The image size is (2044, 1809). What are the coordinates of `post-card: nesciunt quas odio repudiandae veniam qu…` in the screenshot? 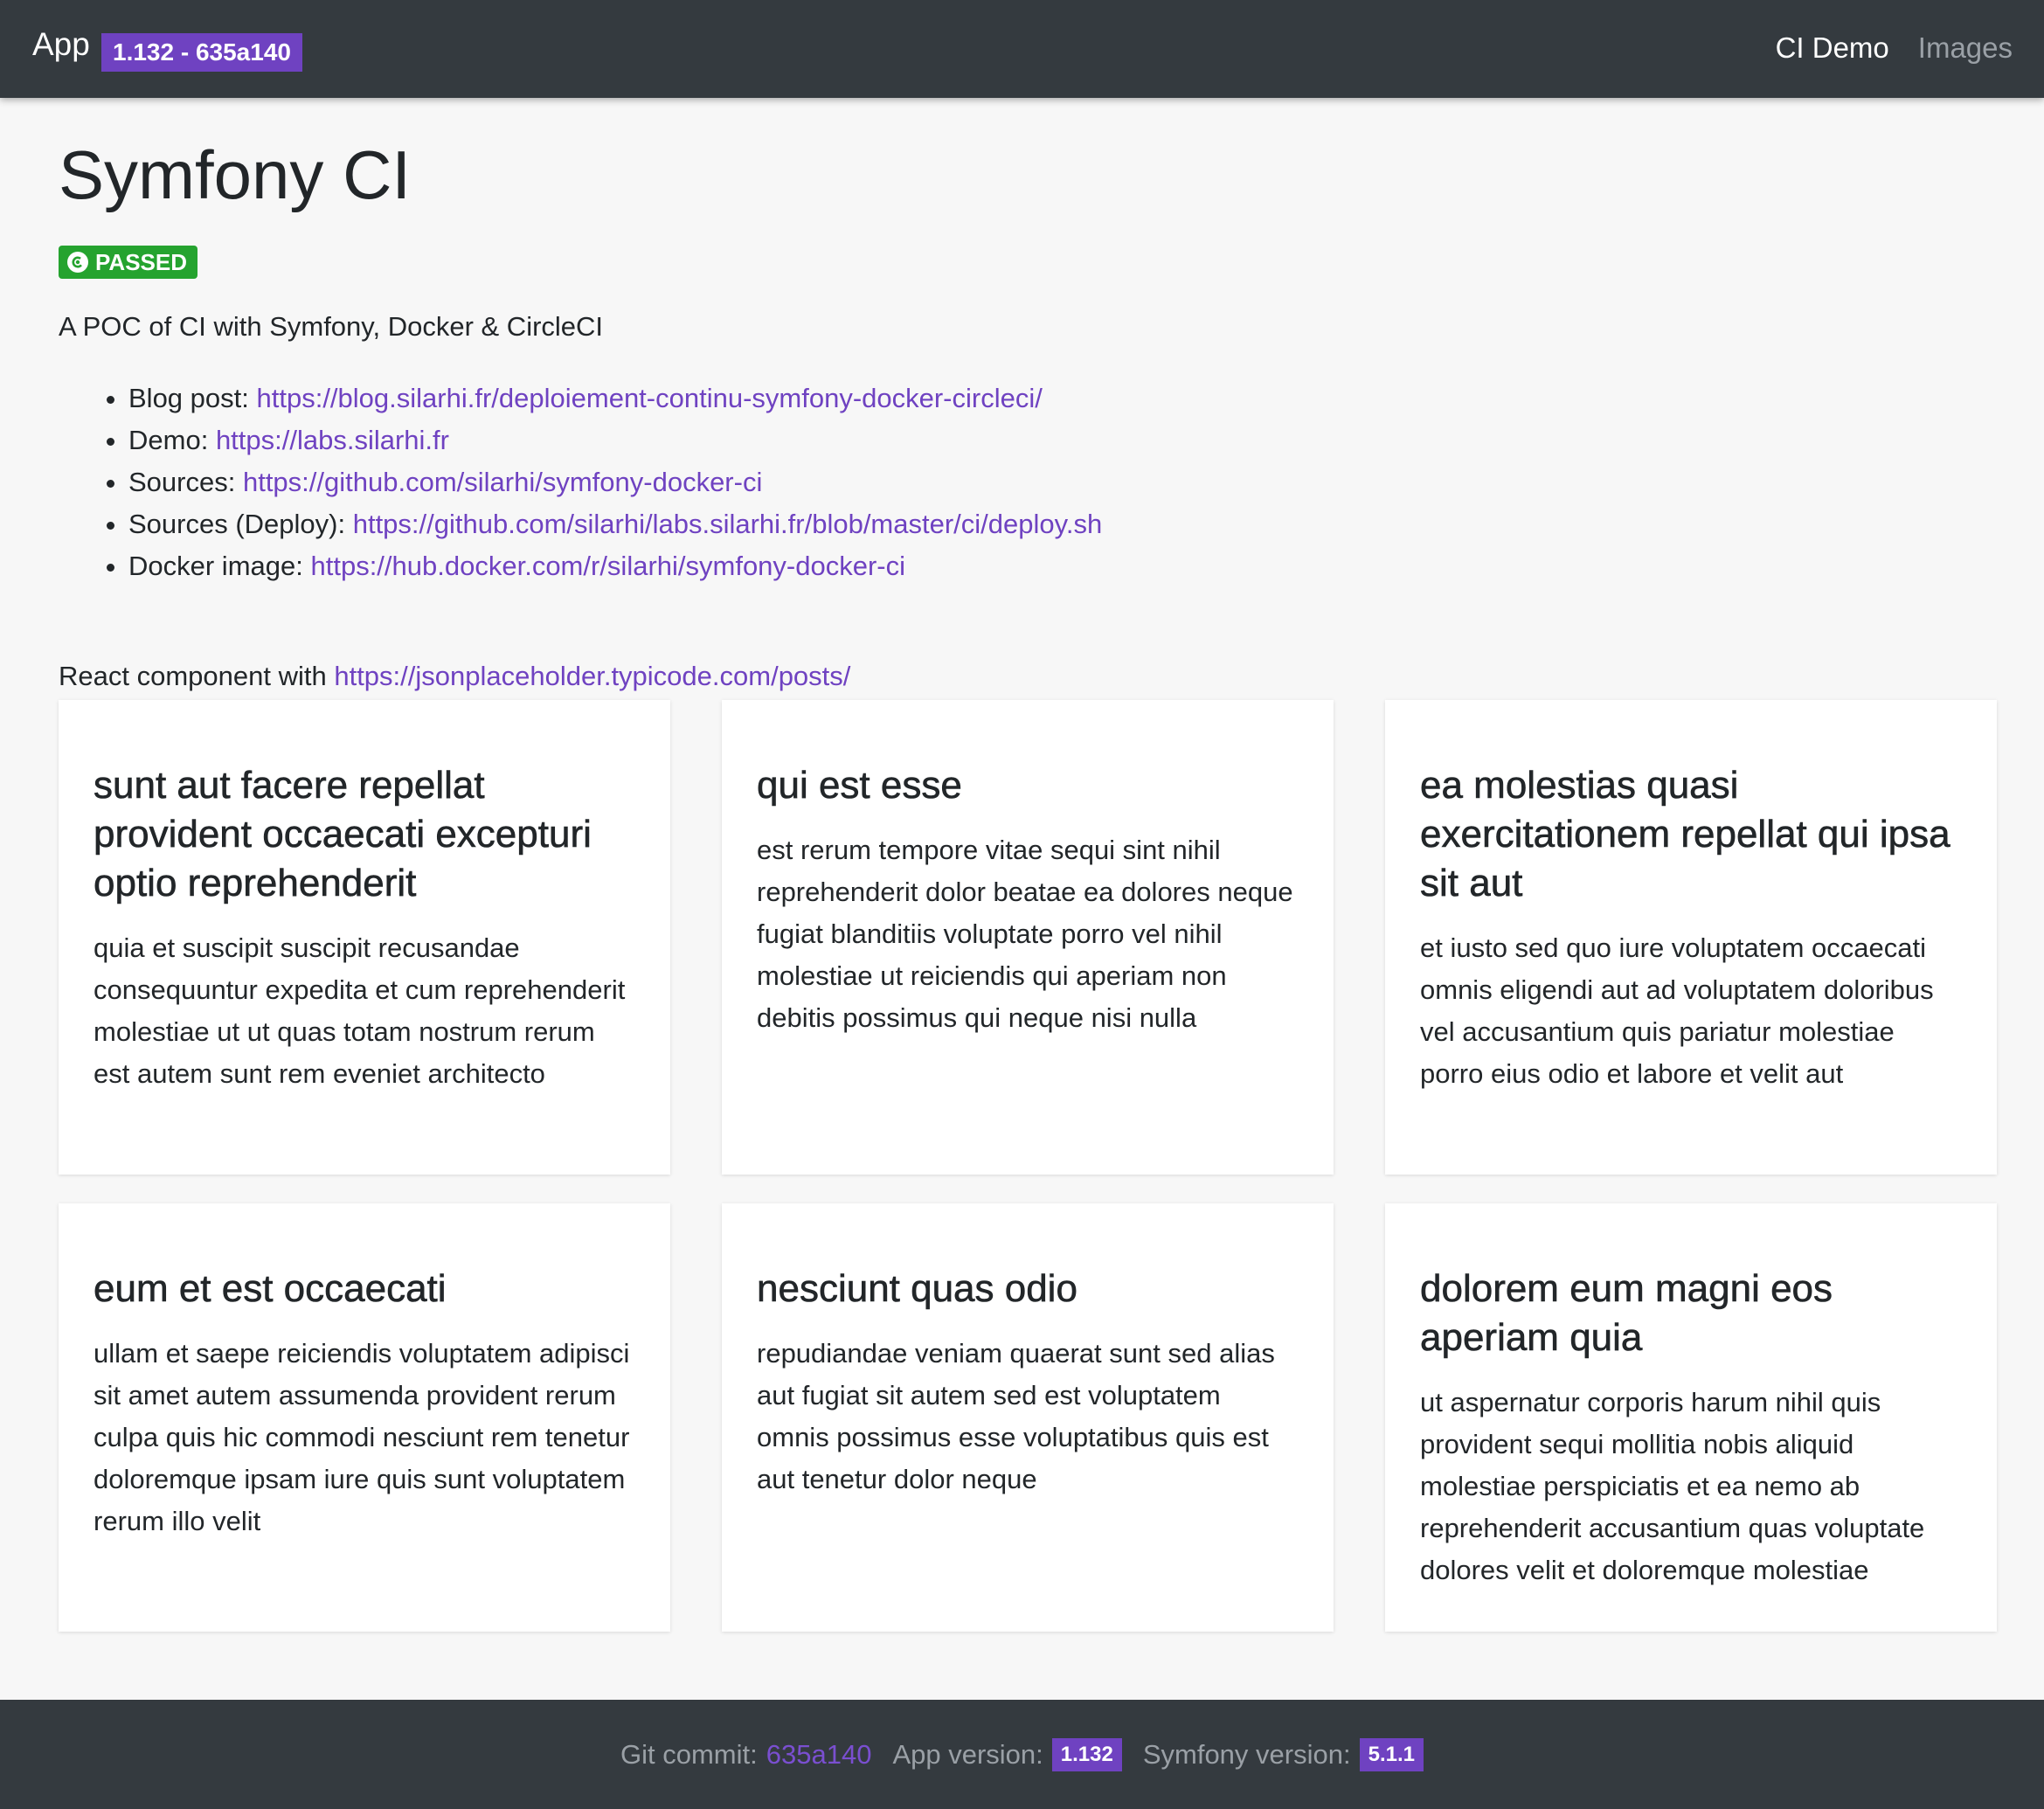 It's located at (1028, 1417).